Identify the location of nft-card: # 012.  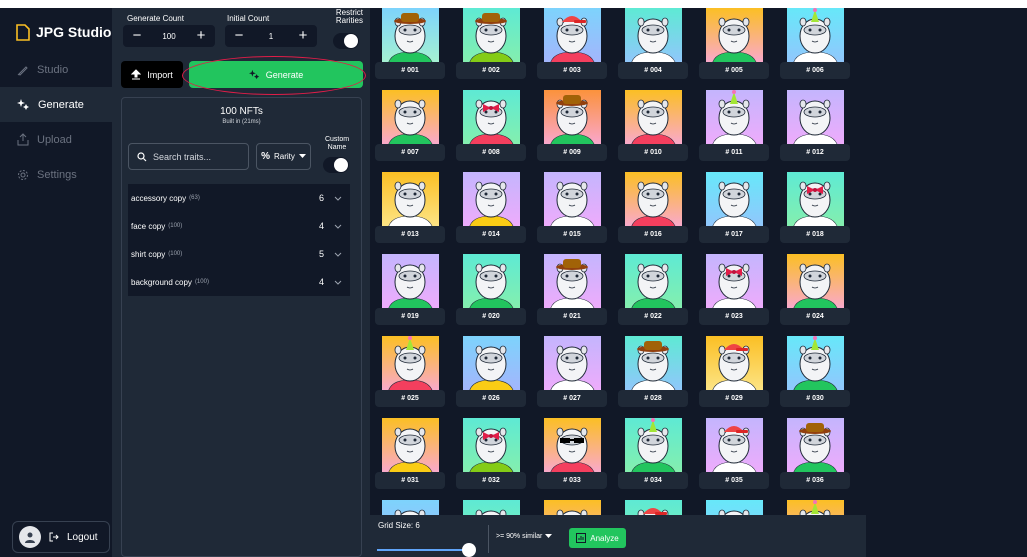
(815, 125).